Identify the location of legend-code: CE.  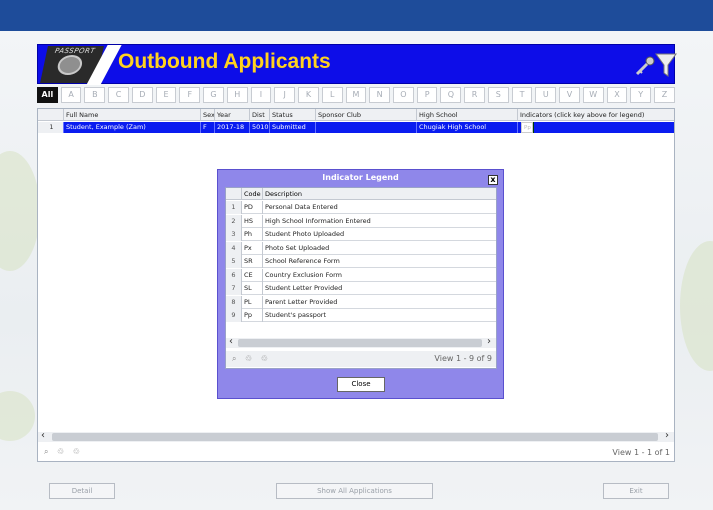
(252, 275).